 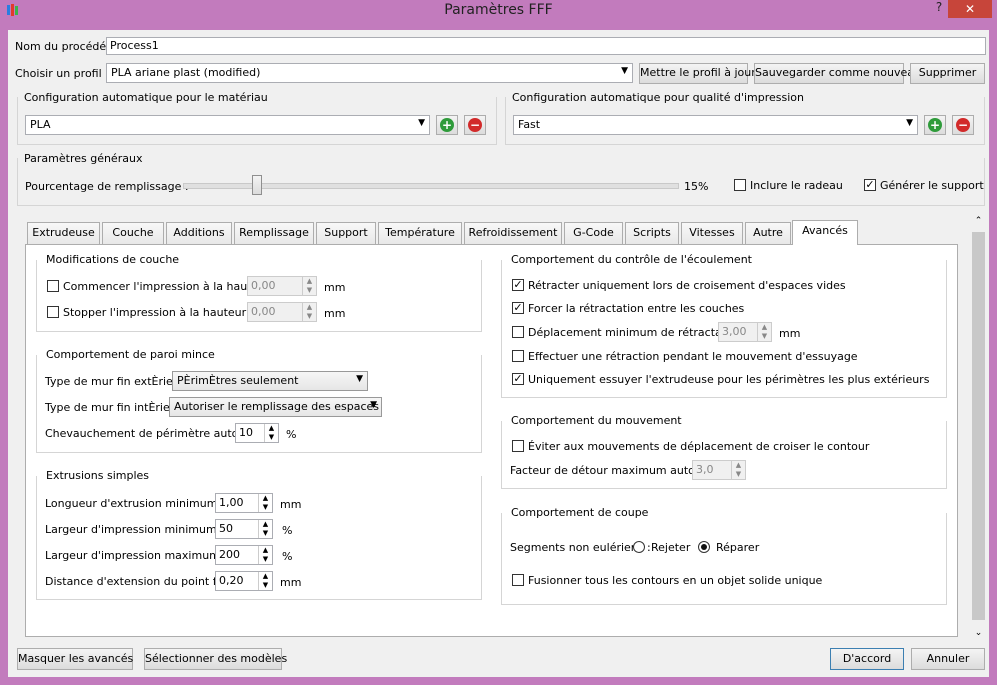 What do you see at coordinates (518, 580) in the screenshot?
I see `merge-contours-checkbox` at bounding box center [518, 580].